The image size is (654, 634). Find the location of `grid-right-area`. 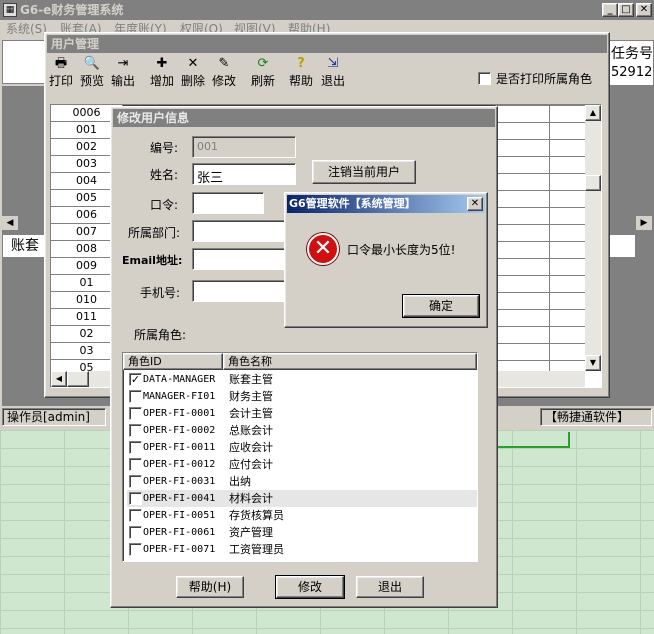

grid-right-area is located at coordinates (540, 239).